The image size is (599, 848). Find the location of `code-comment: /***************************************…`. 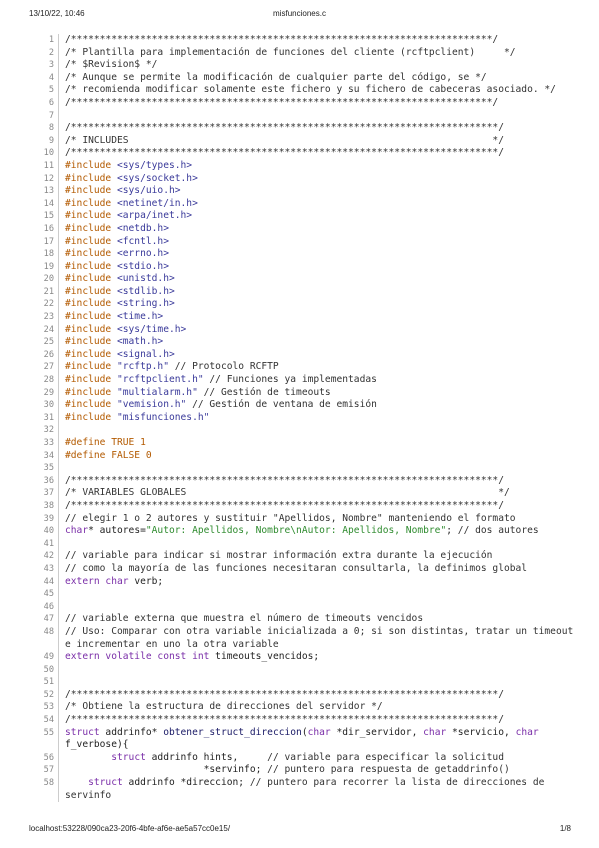

code-comment: /***************************************… is located at coordinates (284, 505).